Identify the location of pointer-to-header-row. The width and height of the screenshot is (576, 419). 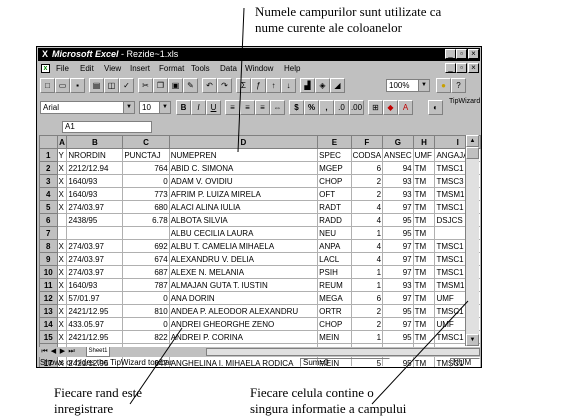
(241, 80).